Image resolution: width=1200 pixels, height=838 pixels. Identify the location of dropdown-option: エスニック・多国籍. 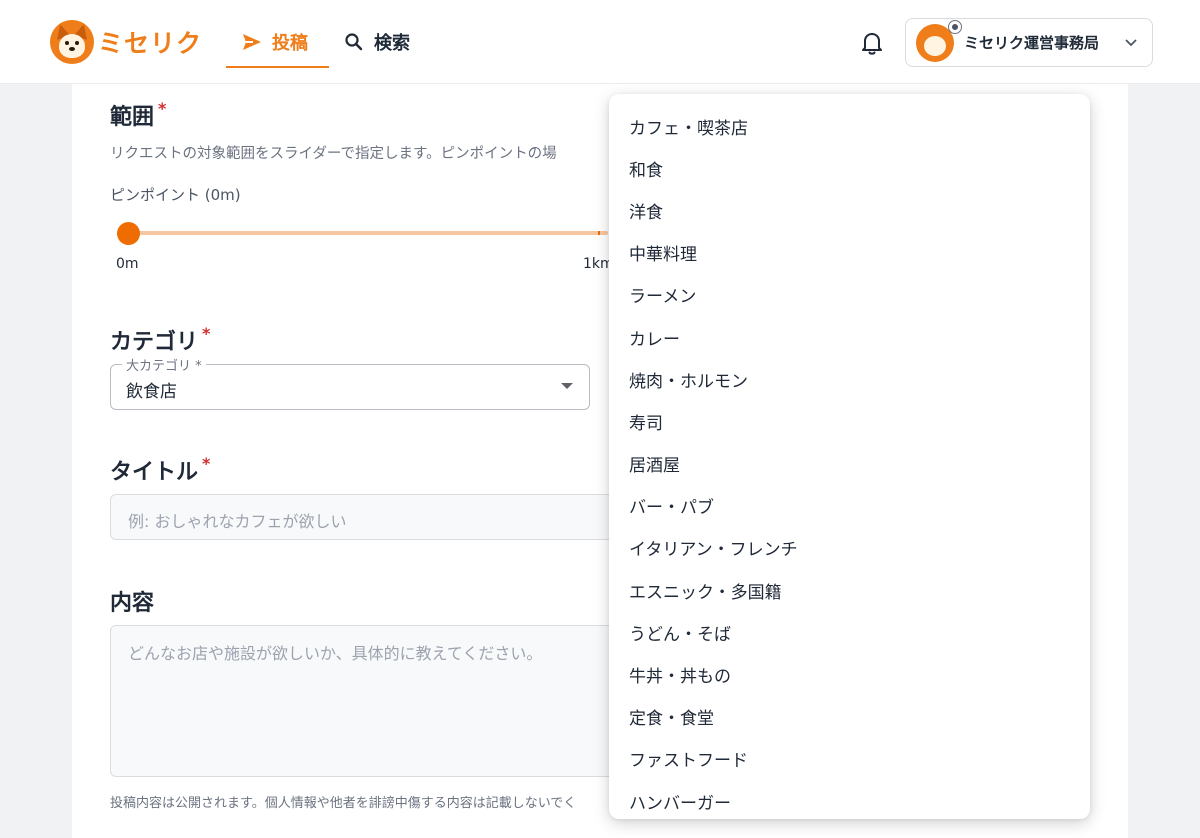
(849, 590).